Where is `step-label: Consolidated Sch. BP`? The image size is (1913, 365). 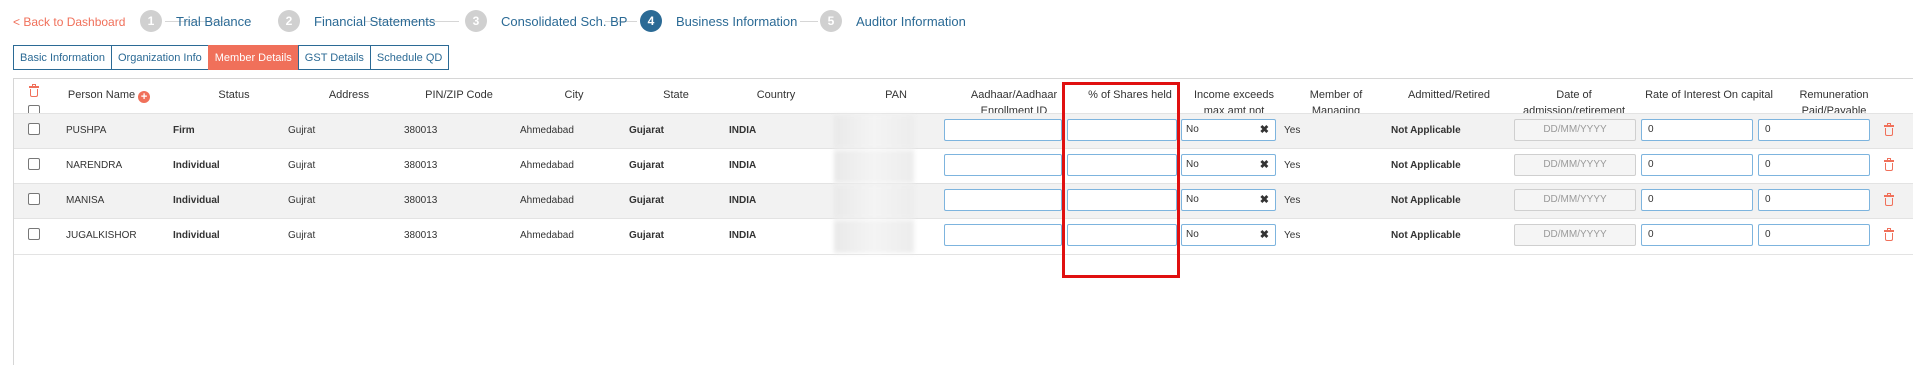 step-label: Consolidated Sch. BP is located at coordinates (564, 21).